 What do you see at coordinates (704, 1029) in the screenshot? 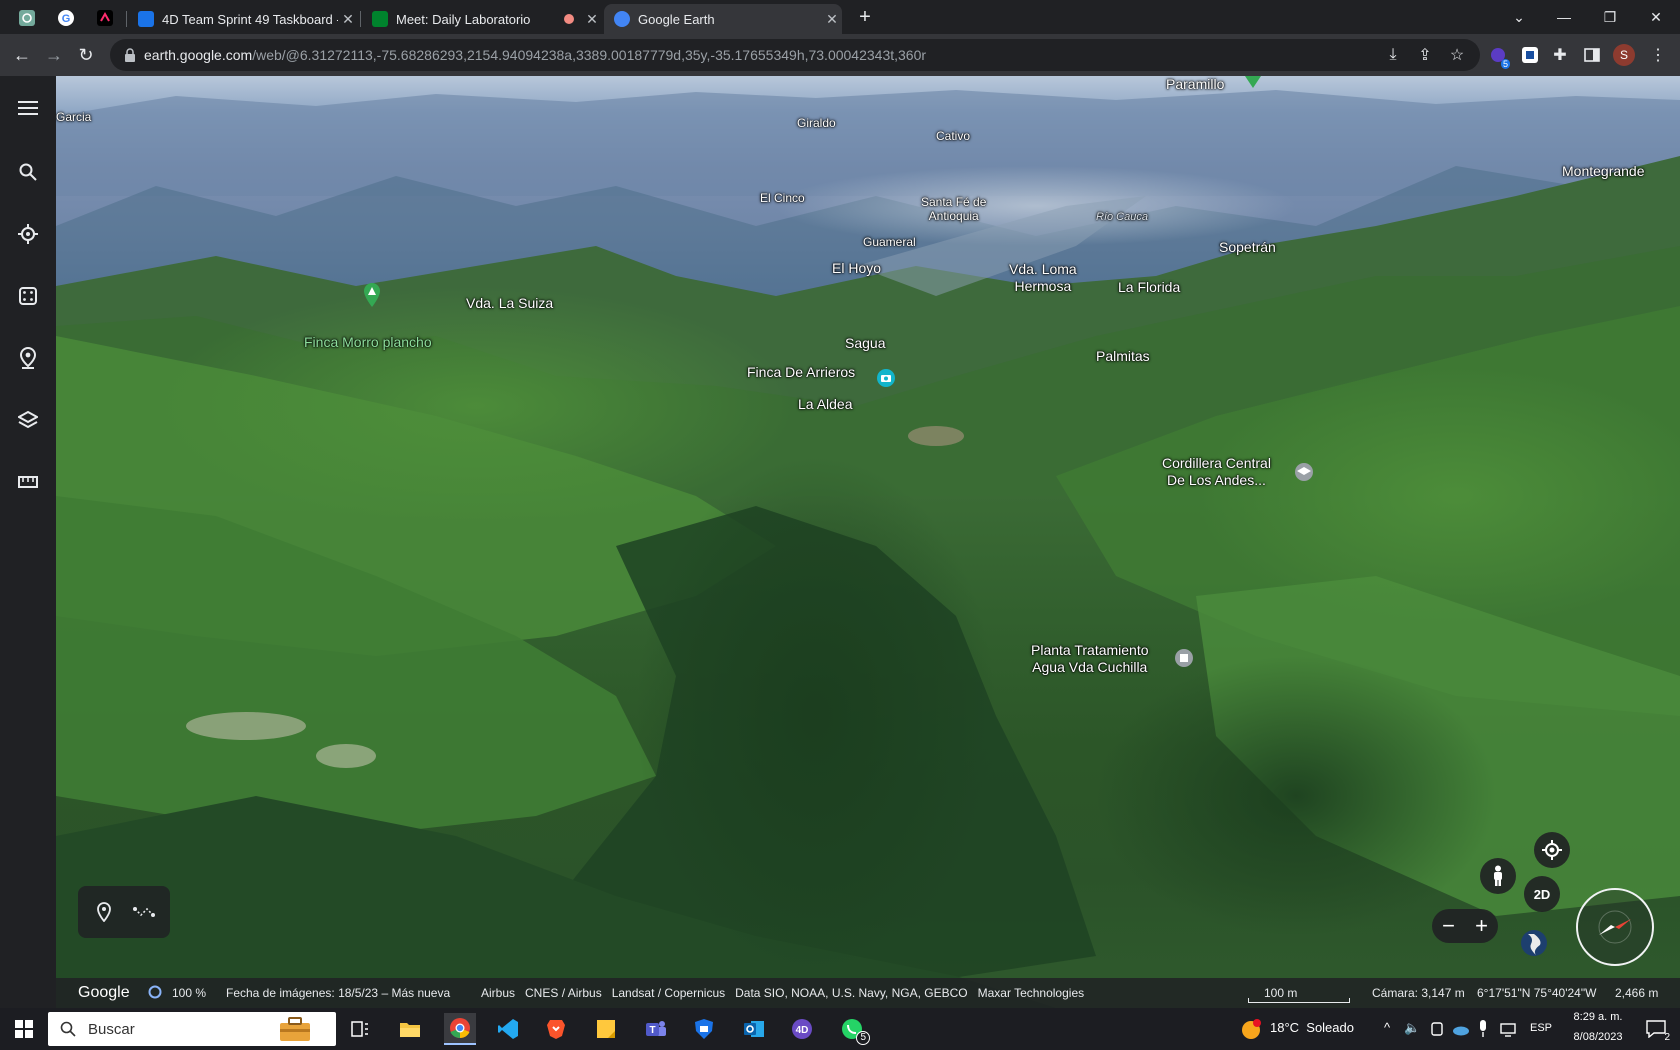
I see `security-app` at bounding box center [704, 1029].